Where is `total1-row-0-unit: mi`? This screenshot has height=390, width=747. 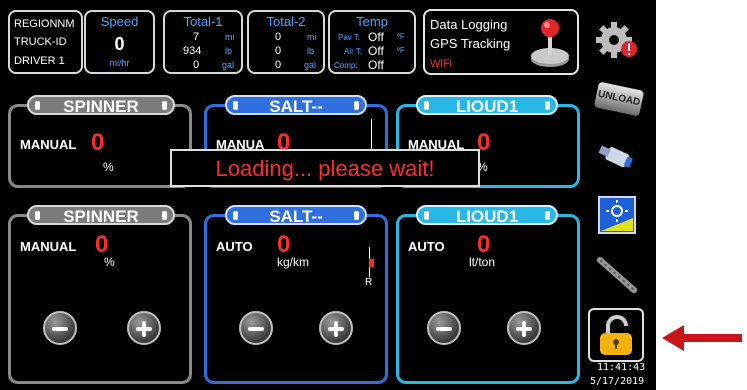
total1-row-0-unit: mi is located at coordinates (230, 37).